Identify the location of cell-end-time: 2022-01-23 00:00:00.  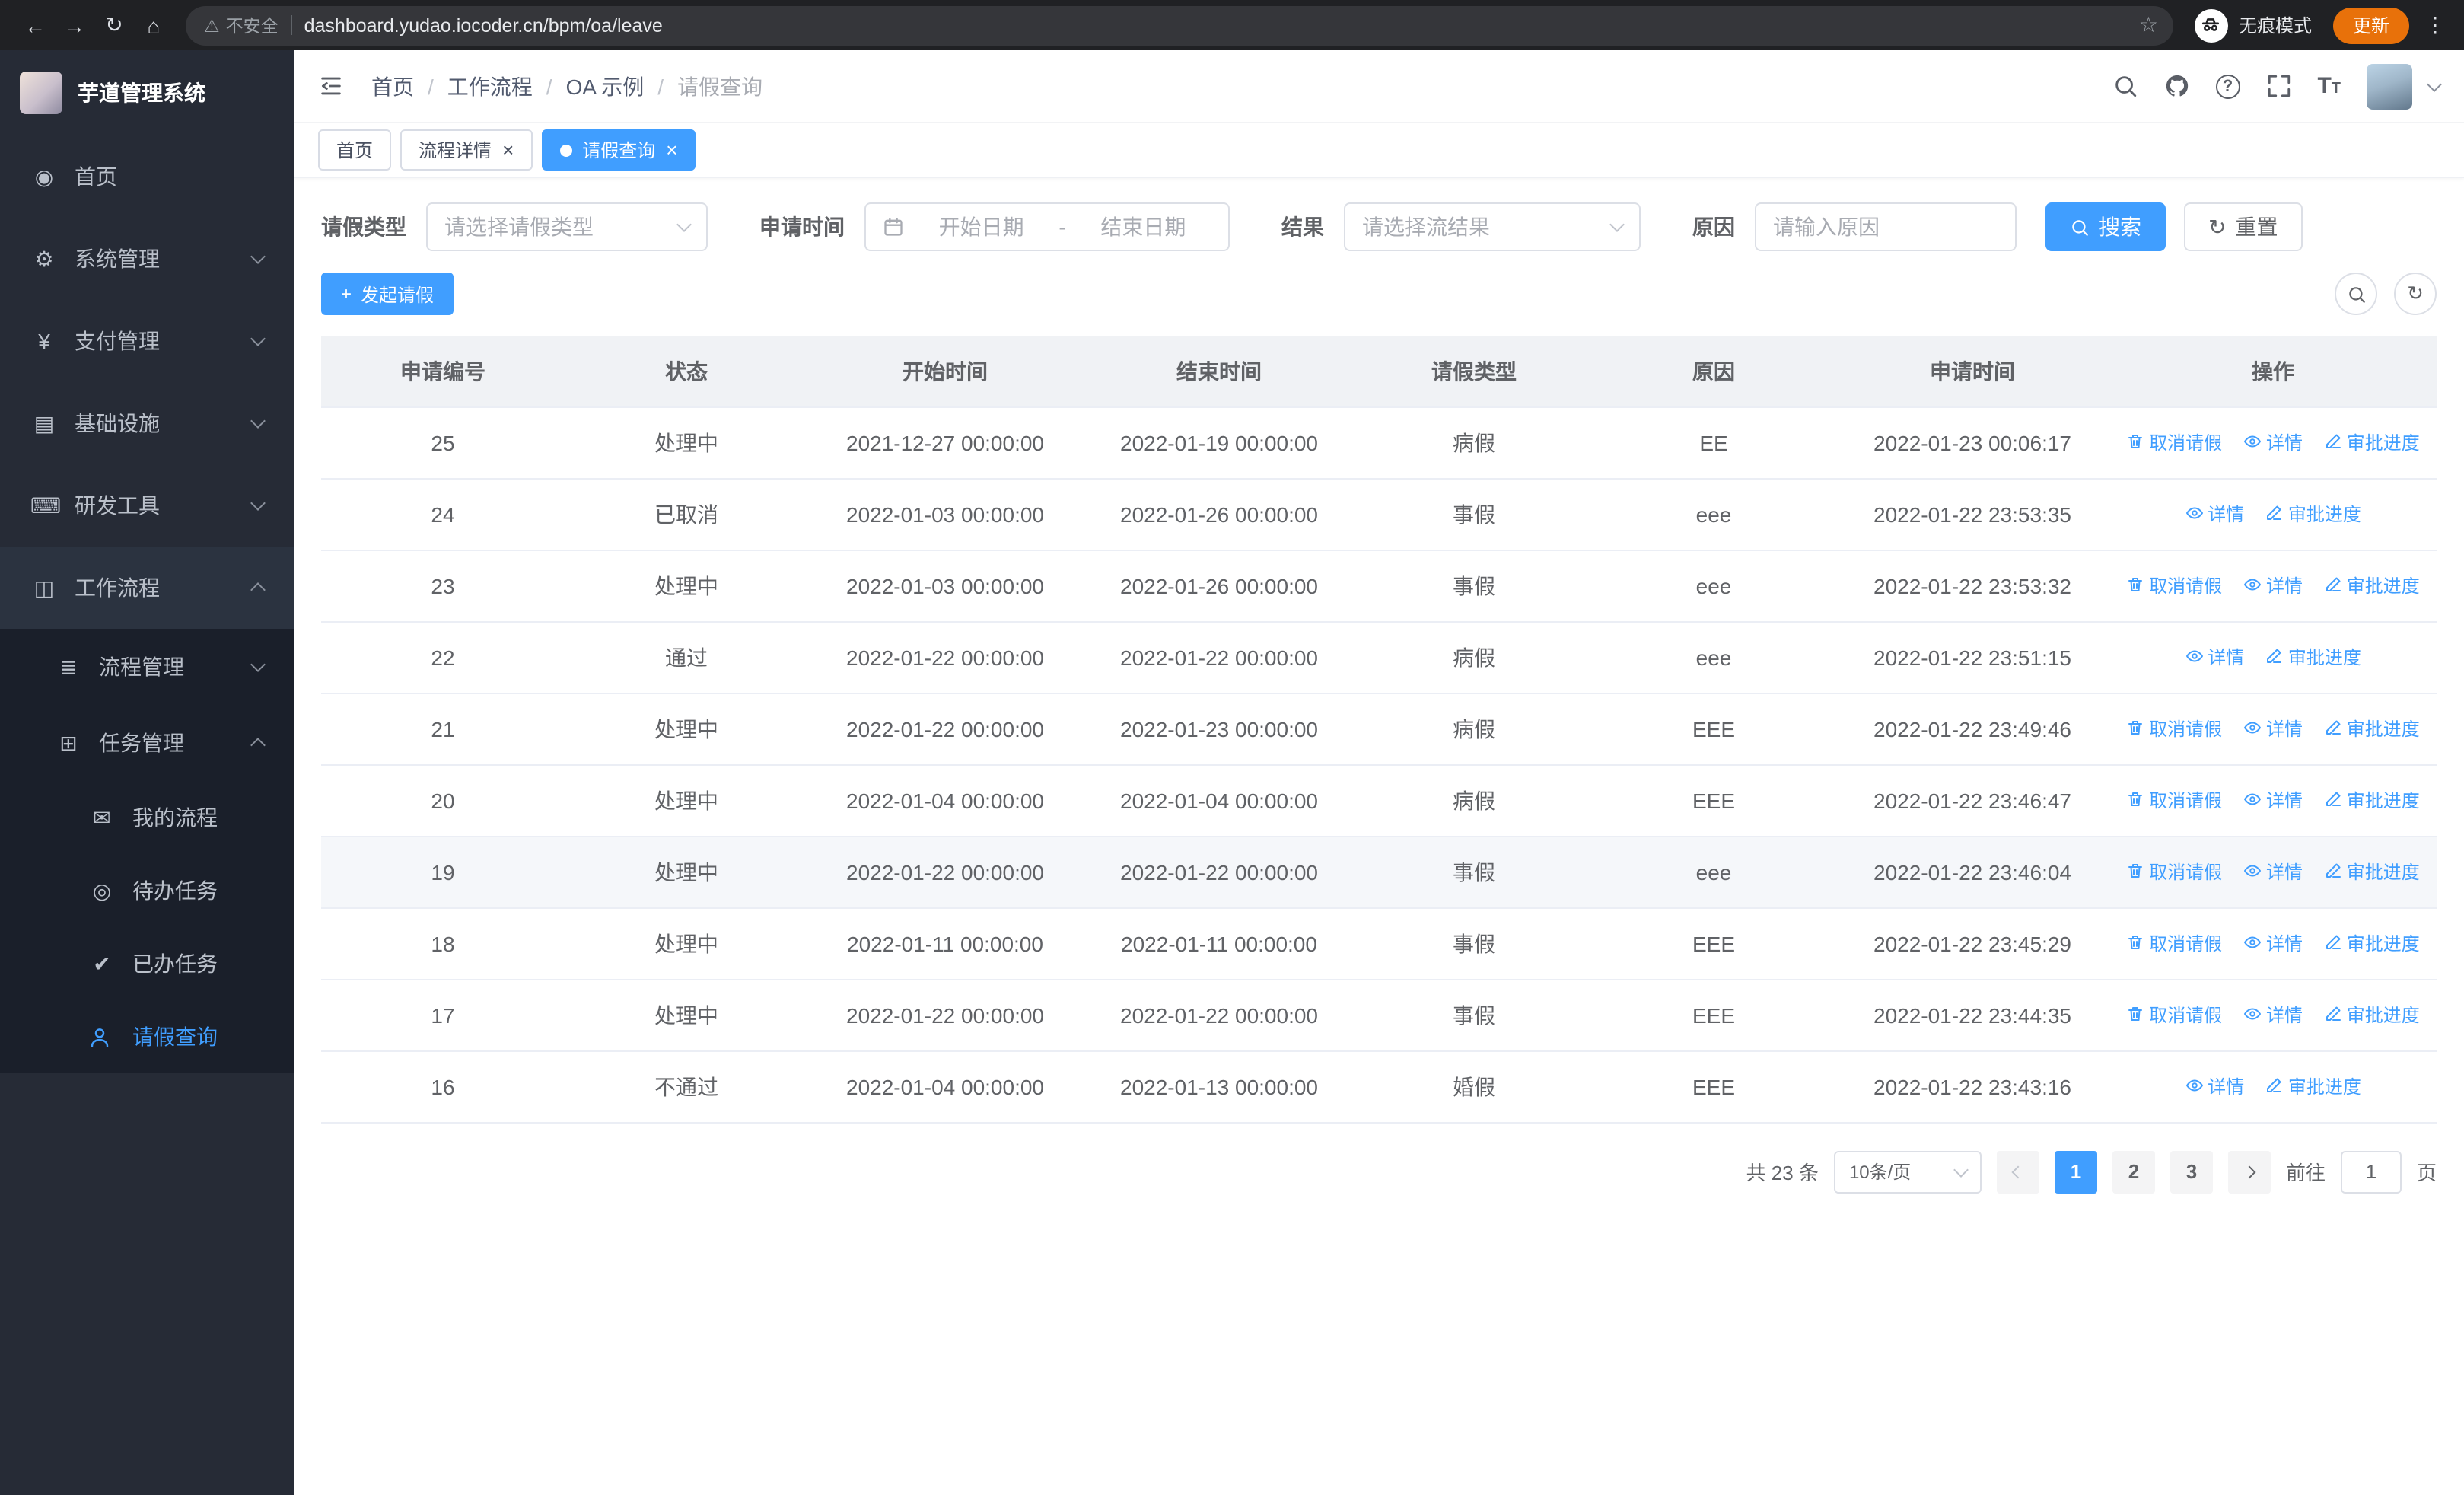
(1219, 729).